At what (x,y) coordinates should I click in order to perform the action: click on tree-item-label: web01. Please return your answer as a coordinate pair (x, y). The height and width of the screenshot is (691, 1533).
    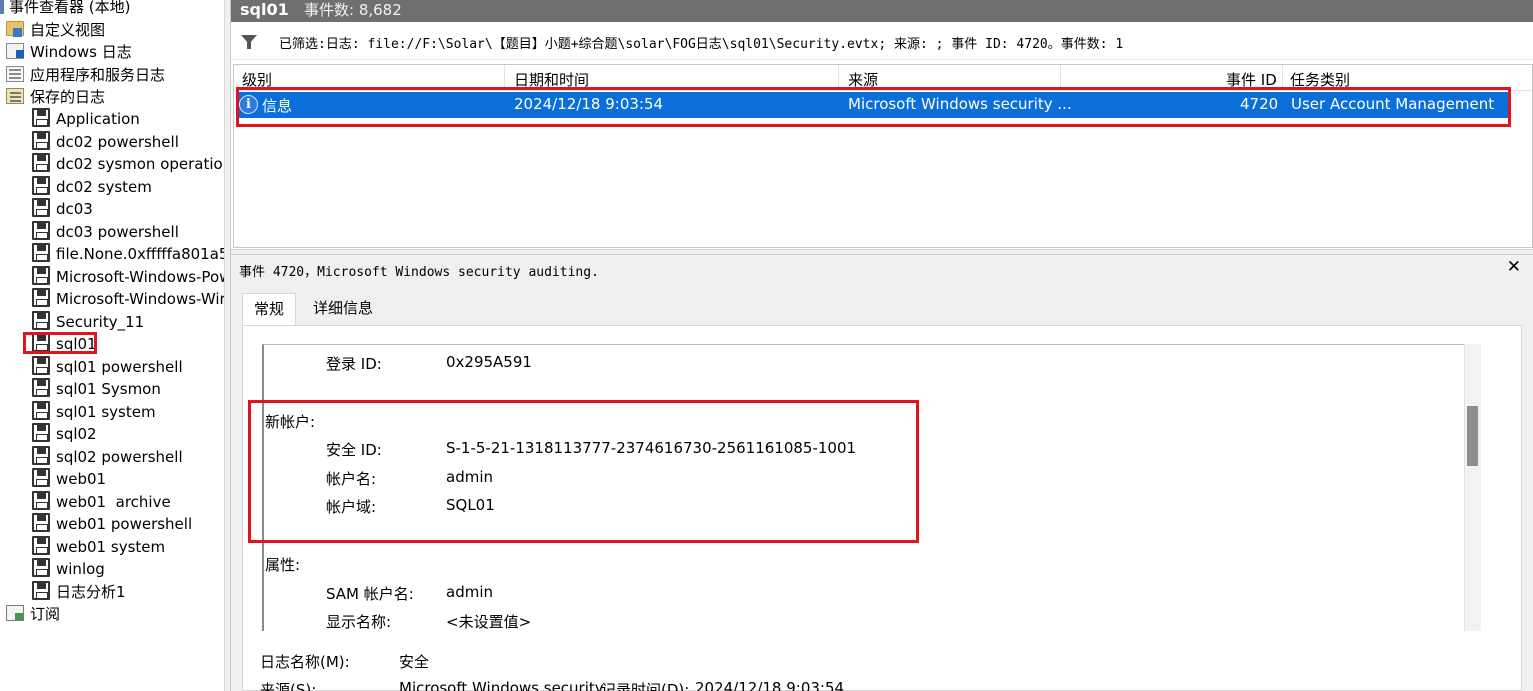
    Looking at the image, I should click on (81, 479).